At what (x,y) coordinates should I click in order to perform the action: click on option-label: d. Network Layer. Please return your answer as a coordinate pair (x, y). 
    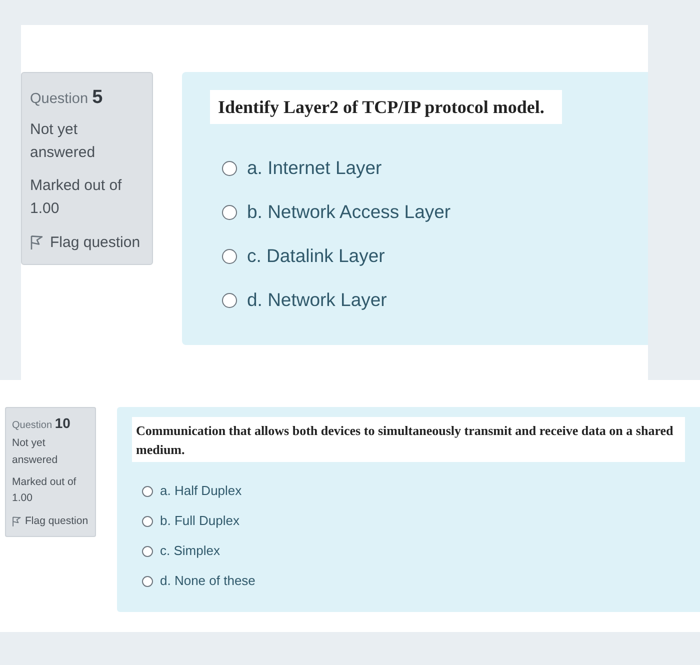
    Looking at the image, I should click on (317, 300).